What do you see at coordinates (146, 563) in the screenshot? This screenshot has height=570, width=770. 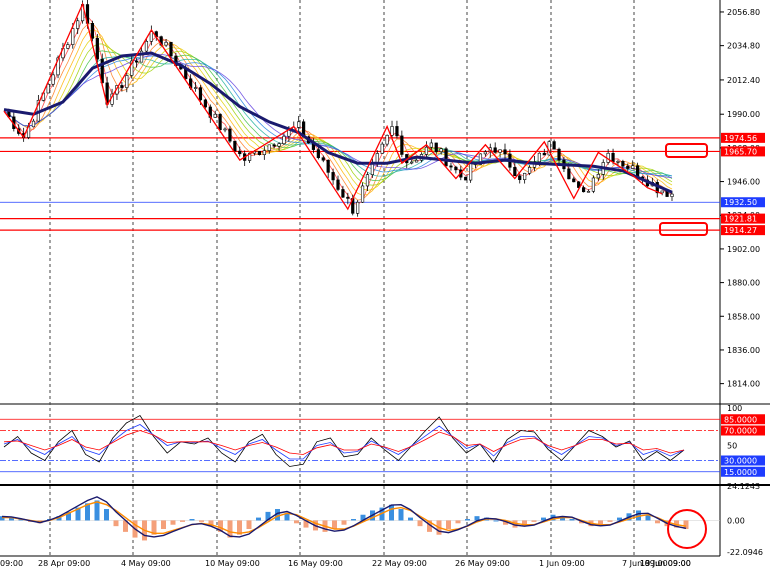 I see `time-axis-label: 4 May 09:00` at bounding box center [146, 563].